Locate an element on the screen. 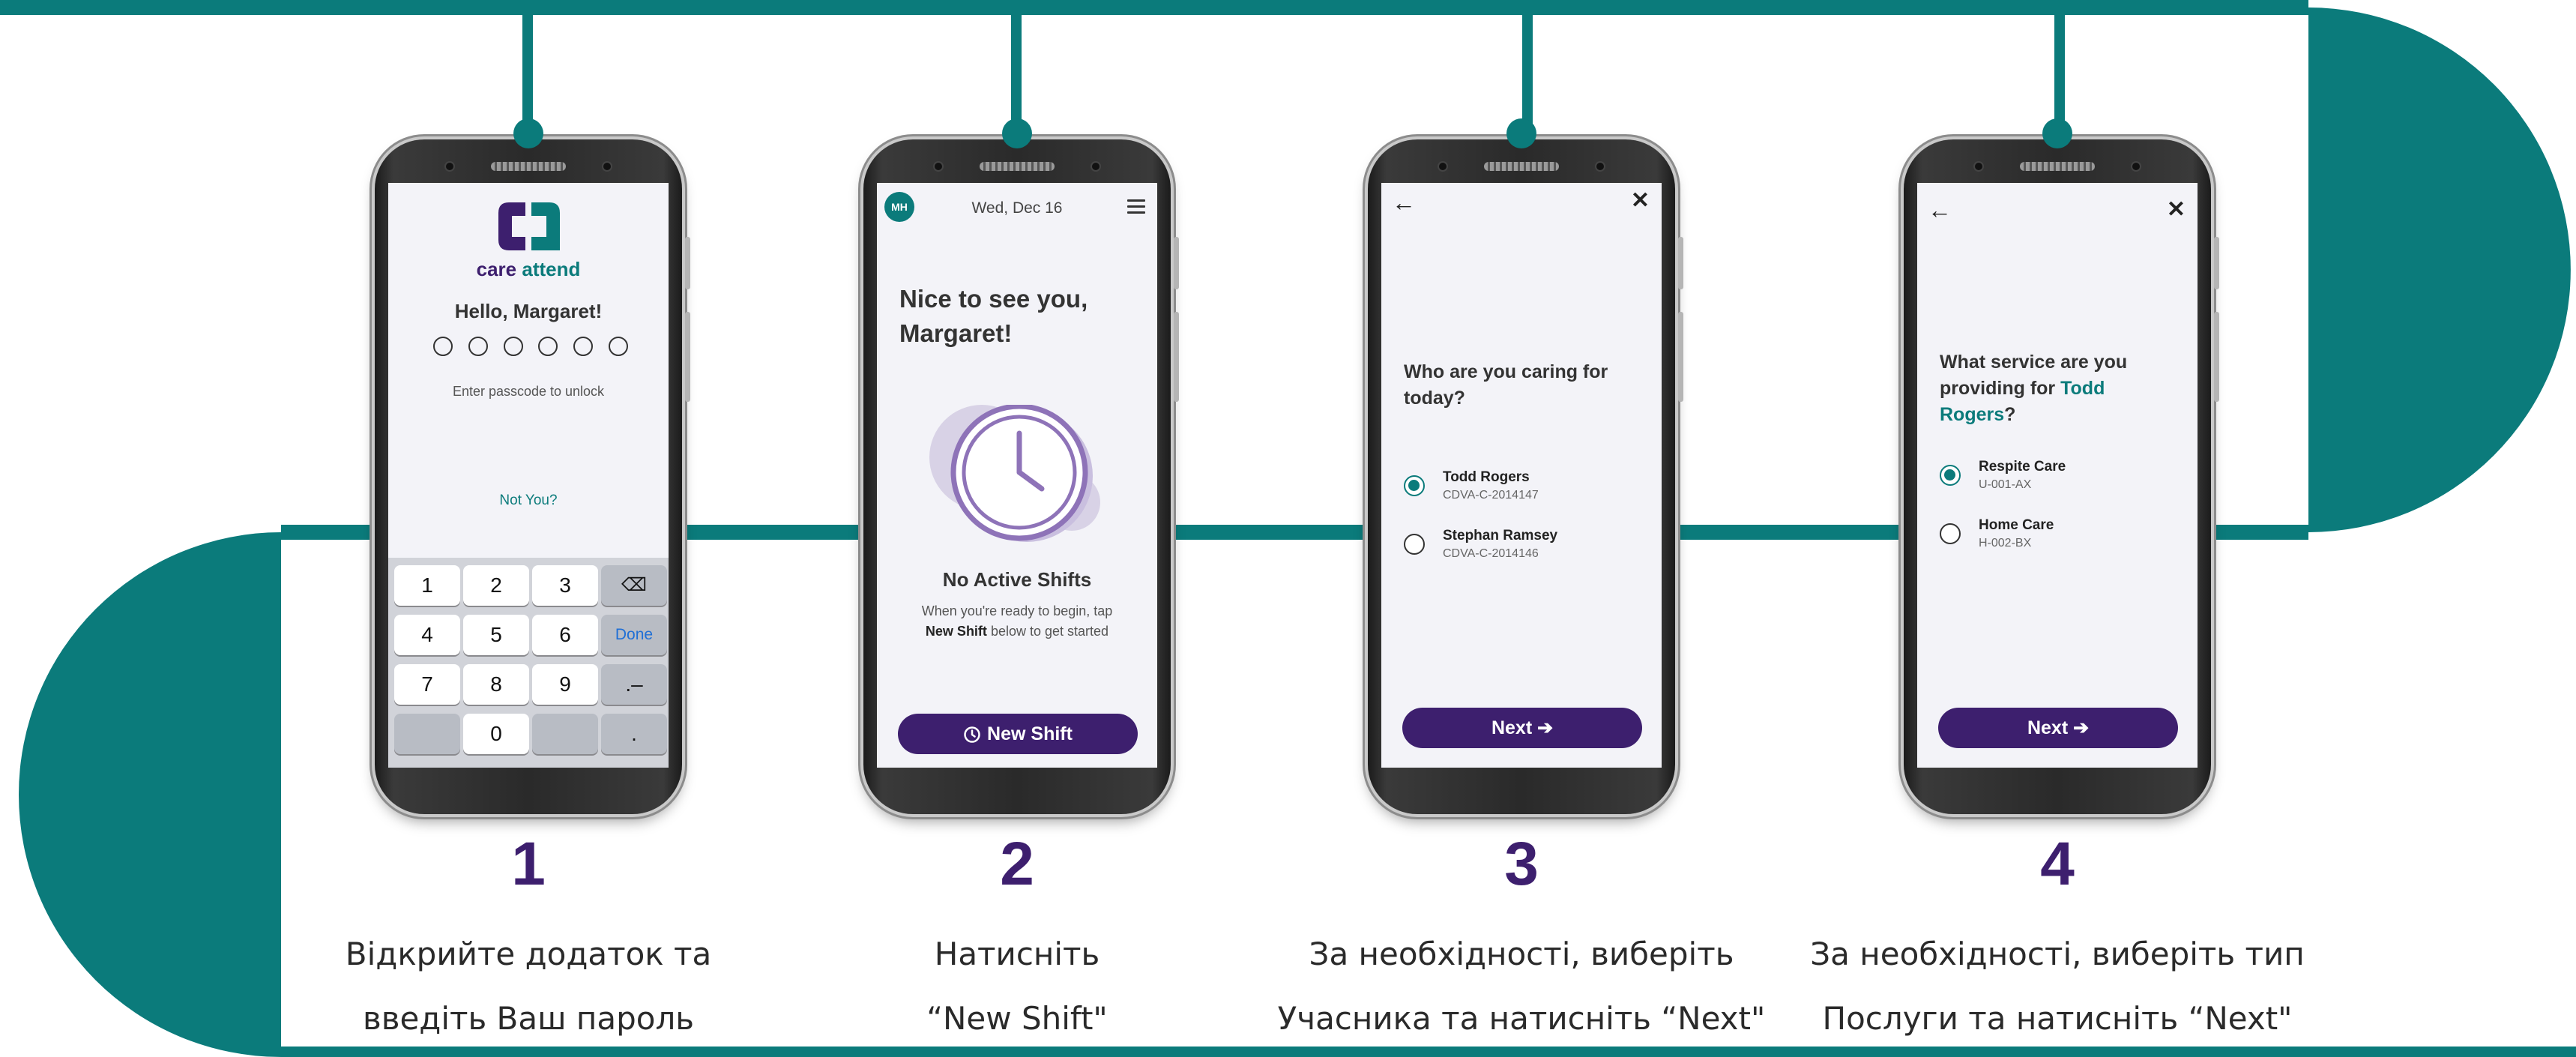  backspace-key: ⌫ is located at coordinates (634, 586).